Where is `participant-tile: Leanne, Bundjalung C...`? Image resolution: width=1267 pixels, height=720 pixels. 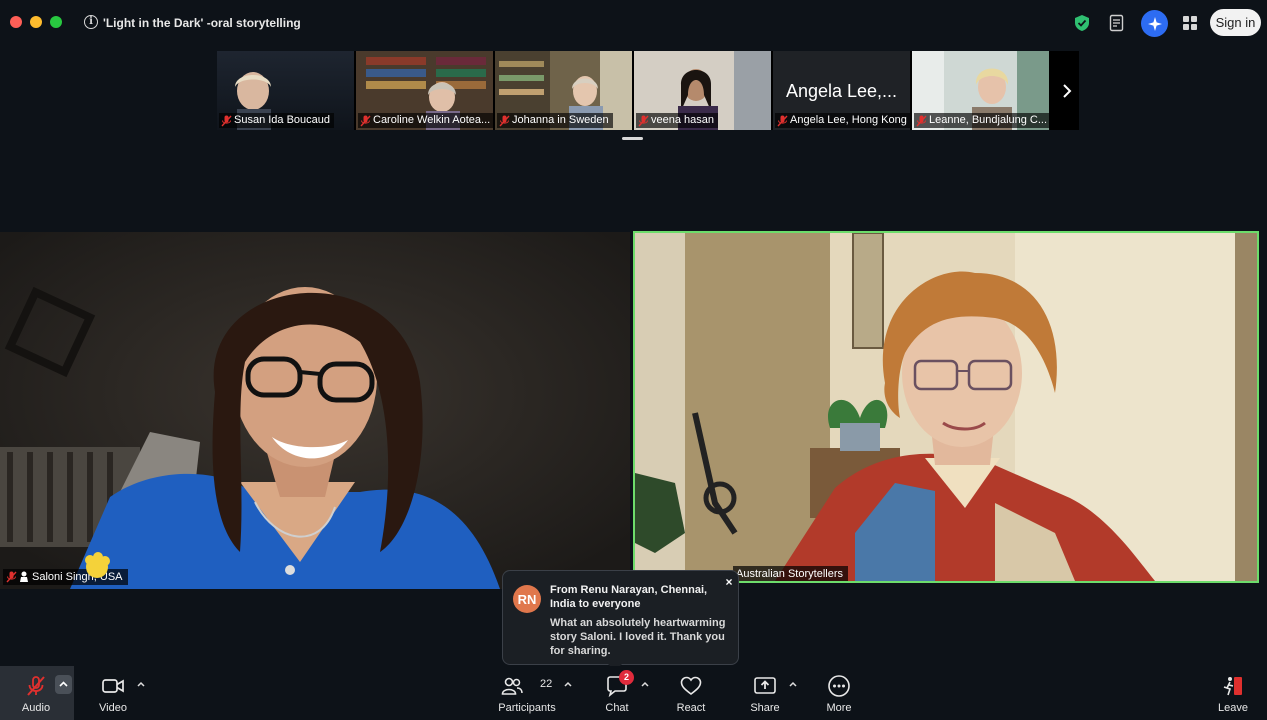 participant-tile: Leanne, Bundjalung C... is located at coordinates (980, 90).